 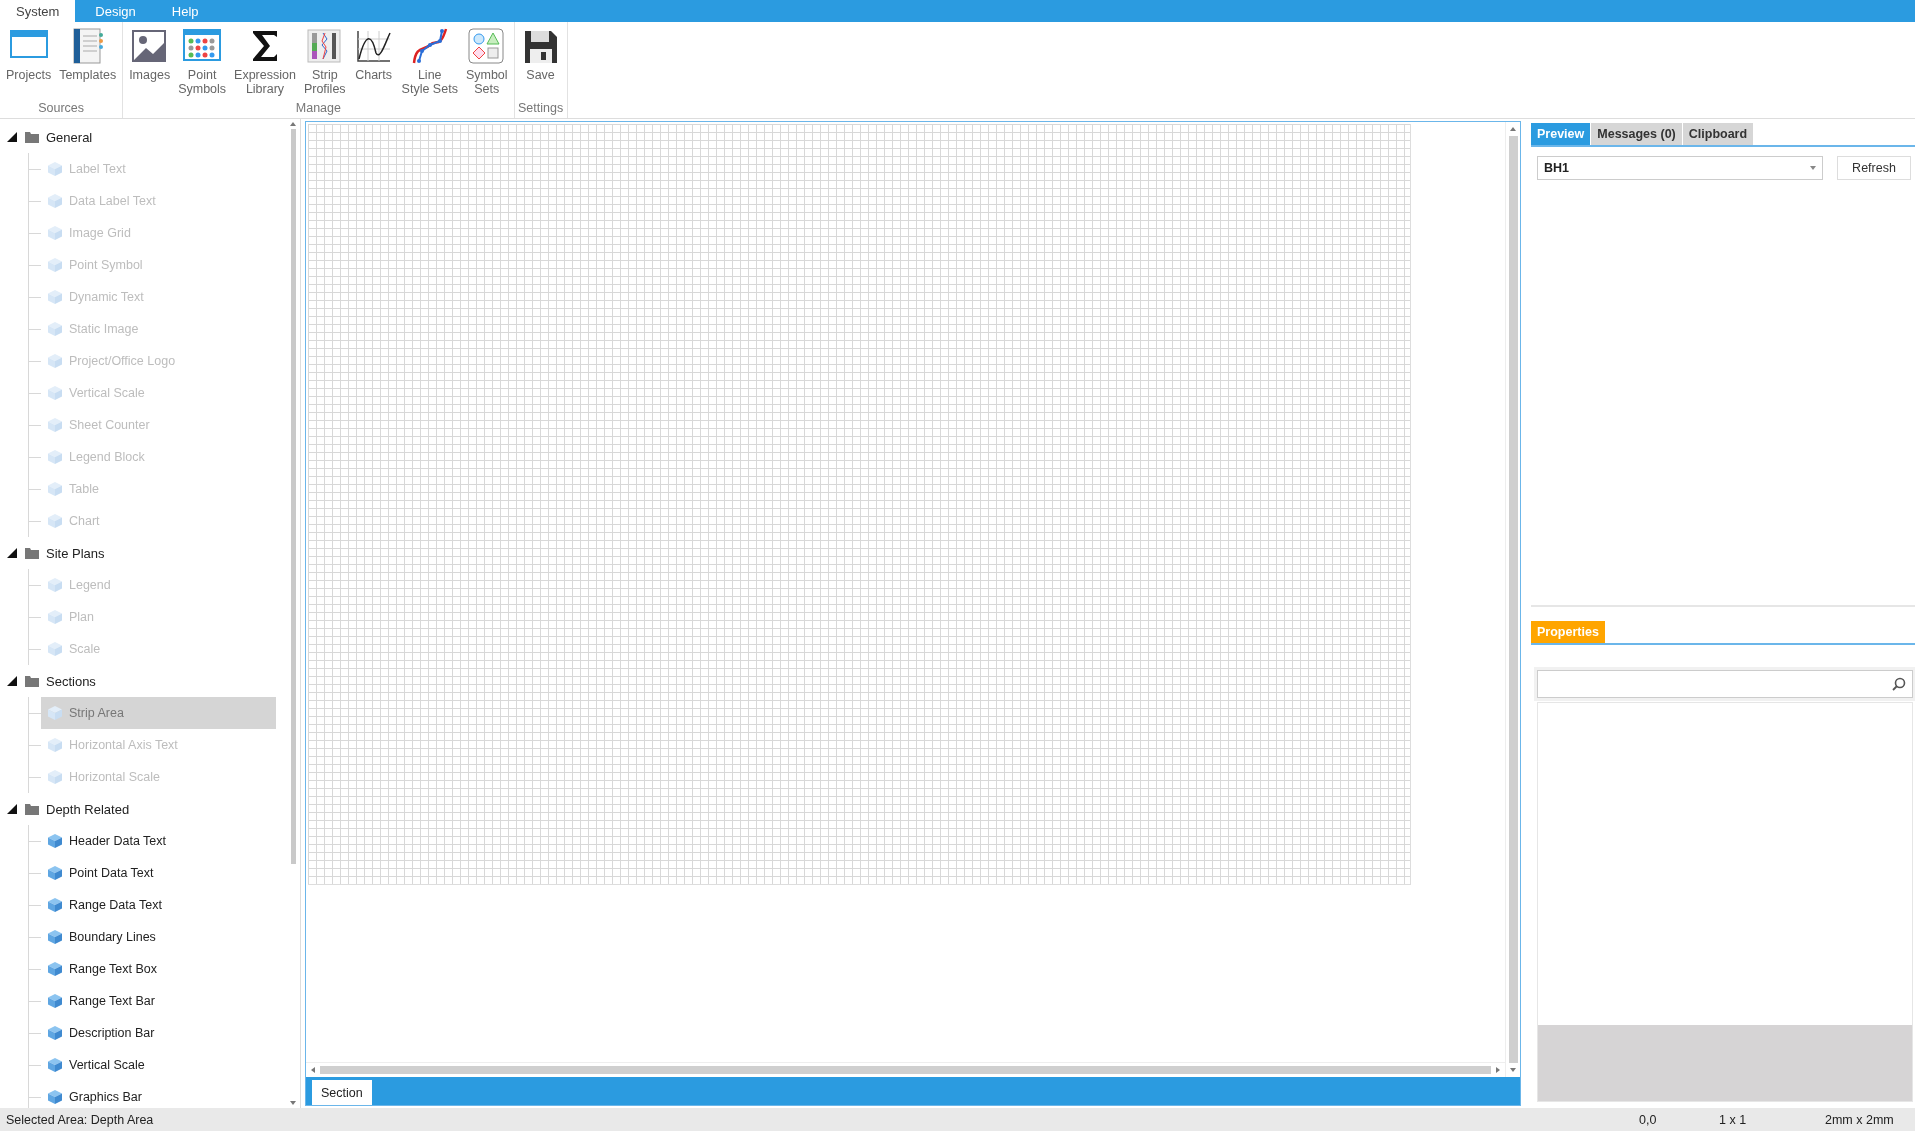 What do you see at coordinates (202, 62) in the screenshot?
I see `ribbon-button: Point Symbols` at bounding box center [202, 62].